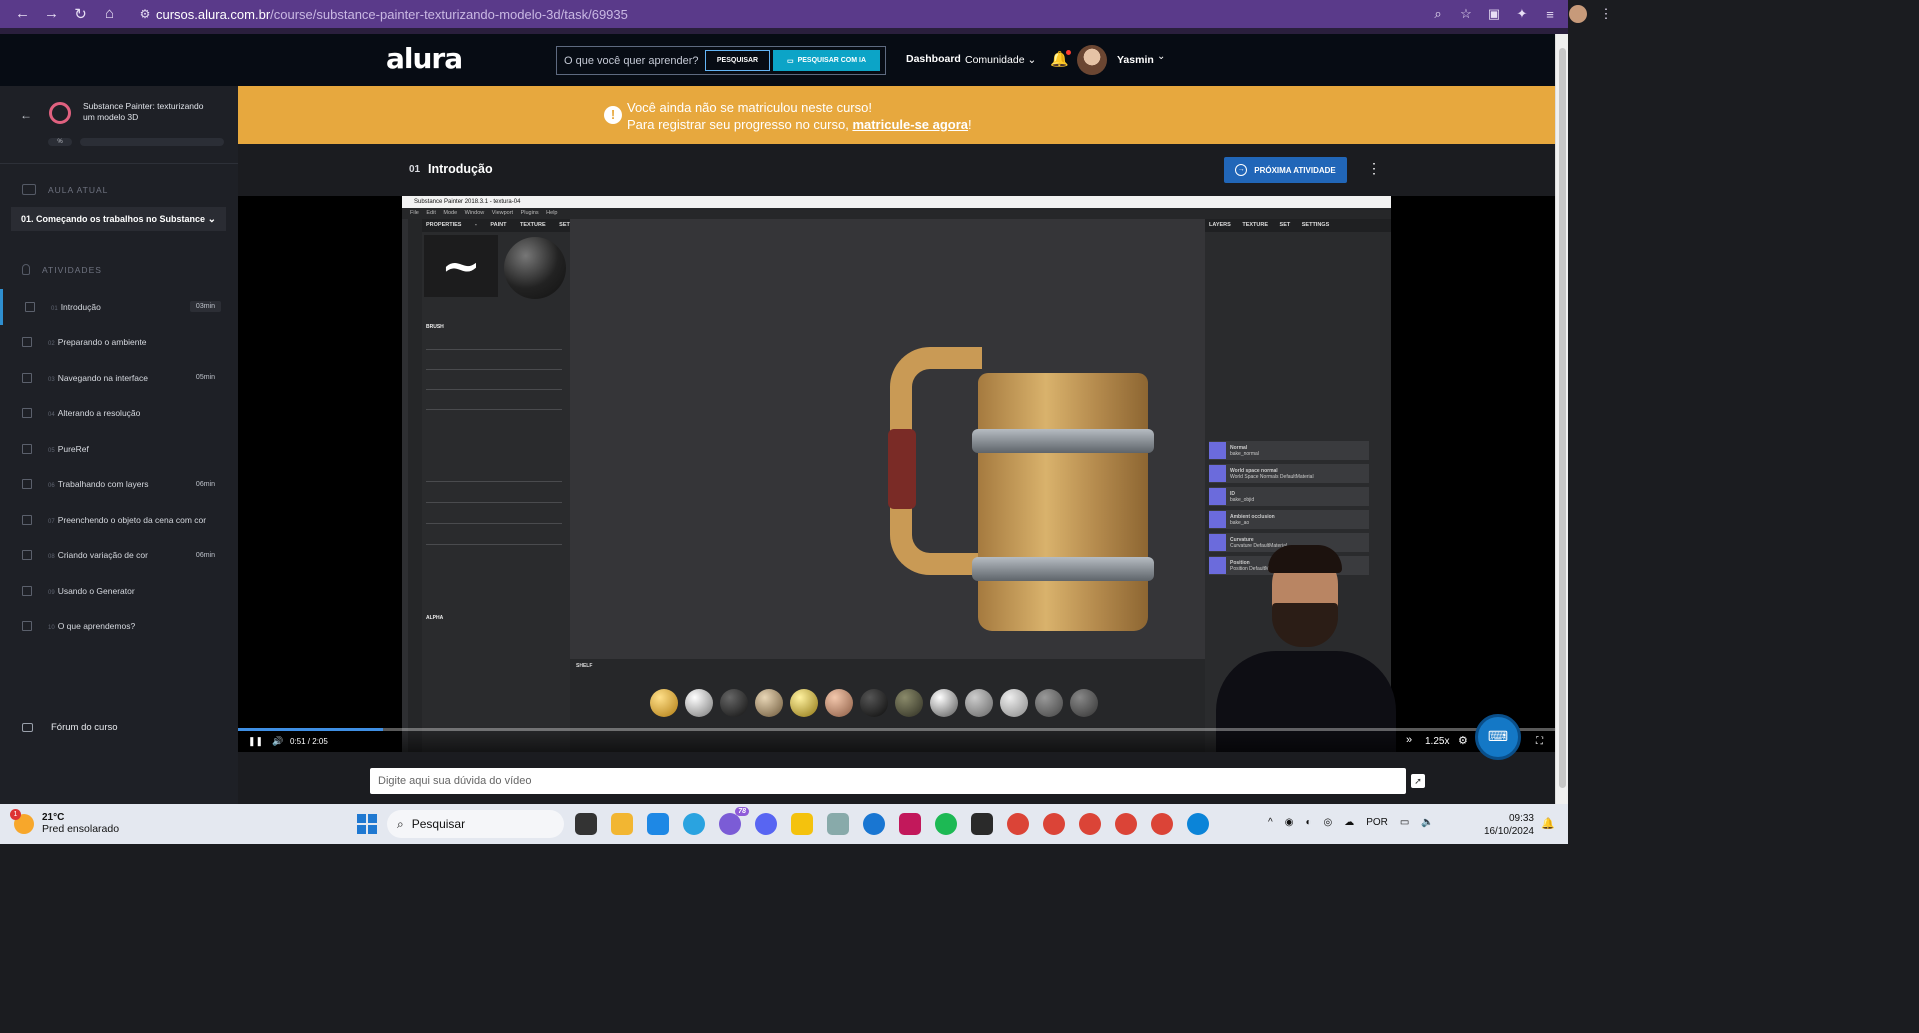 Image resolution: width=1919 pixels, height=1033 pixels. What do you see at coordinates (790, 61) in the screenshot?
I see `chat-icon: ▭` at bounding box center [790, 61].